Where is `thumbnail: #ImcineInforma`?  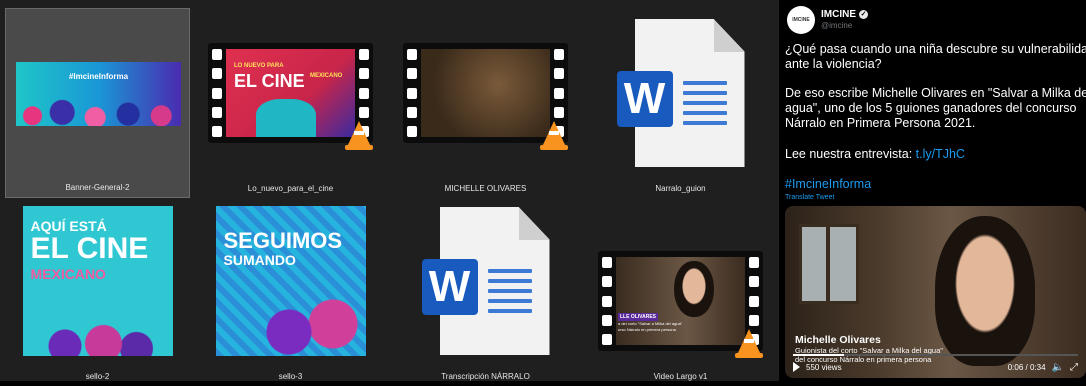
thumbnail: #ImcineInforma is located at coordinates (98, 94).